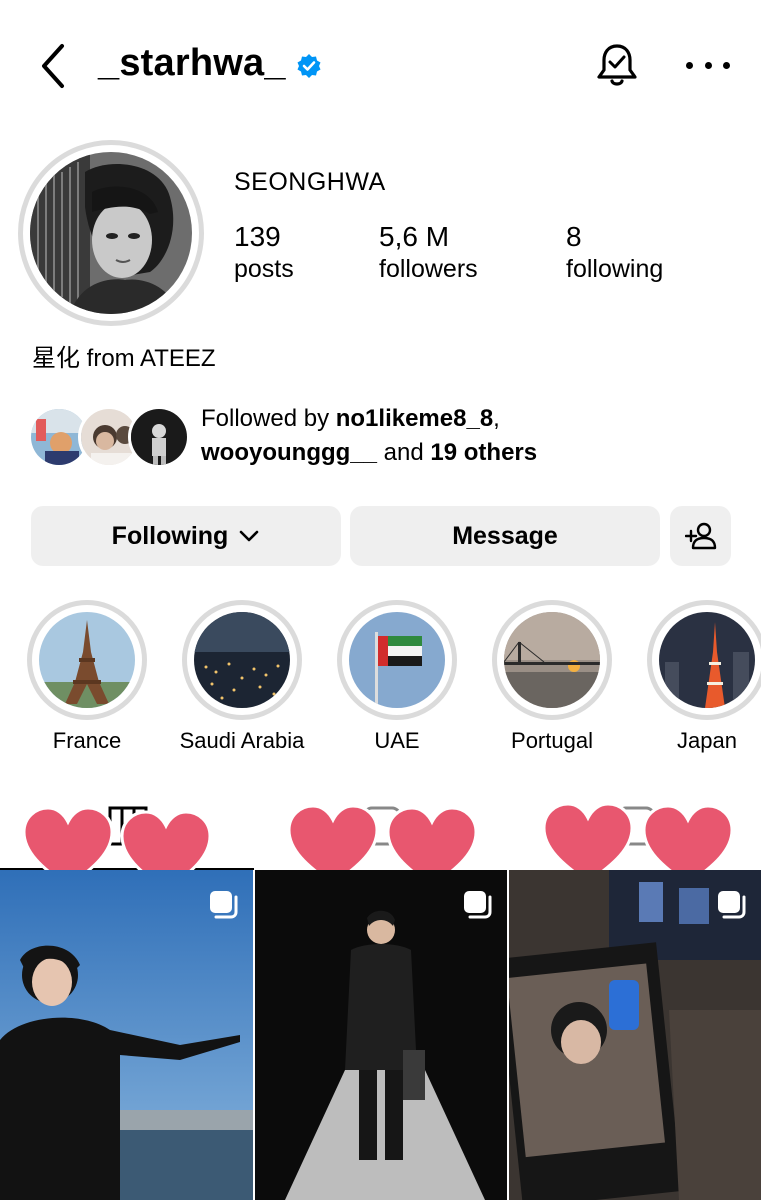  I want to click on profile-tabs, so click(380, 844).